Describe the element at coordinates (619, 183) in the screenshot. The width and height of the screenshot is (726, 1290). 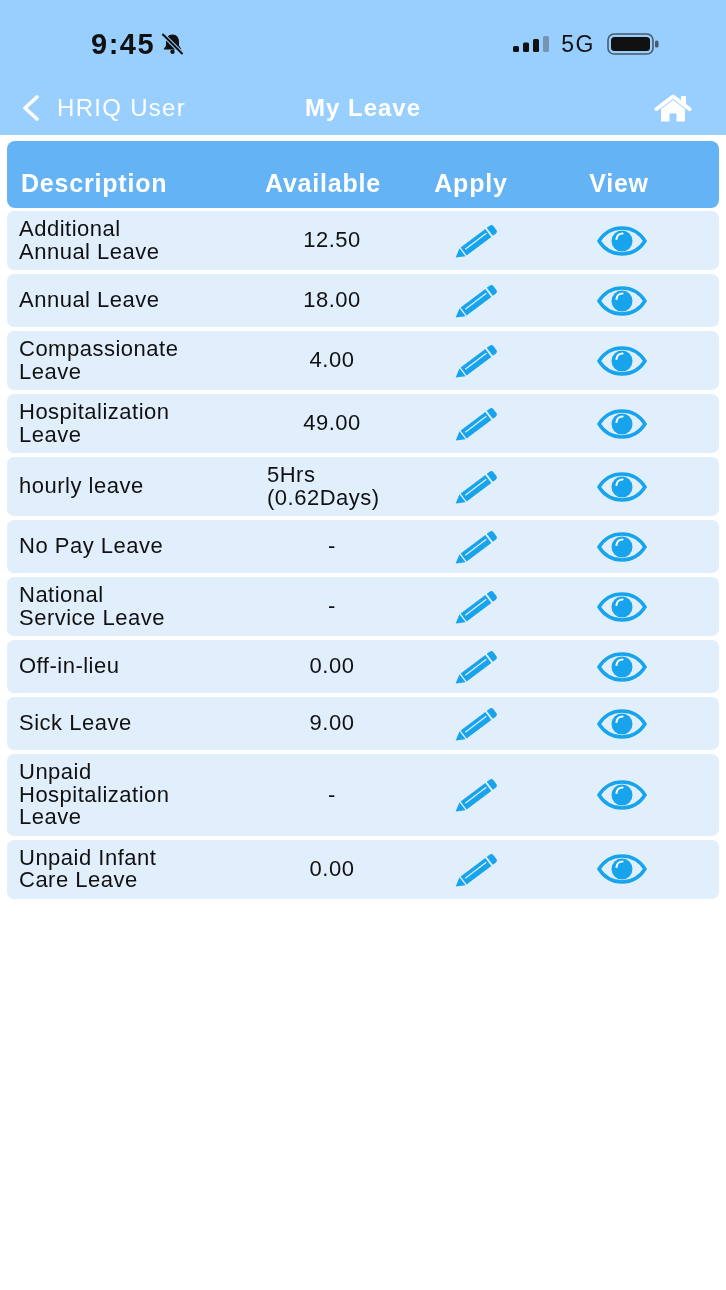
I see `column-header: View` at that location.